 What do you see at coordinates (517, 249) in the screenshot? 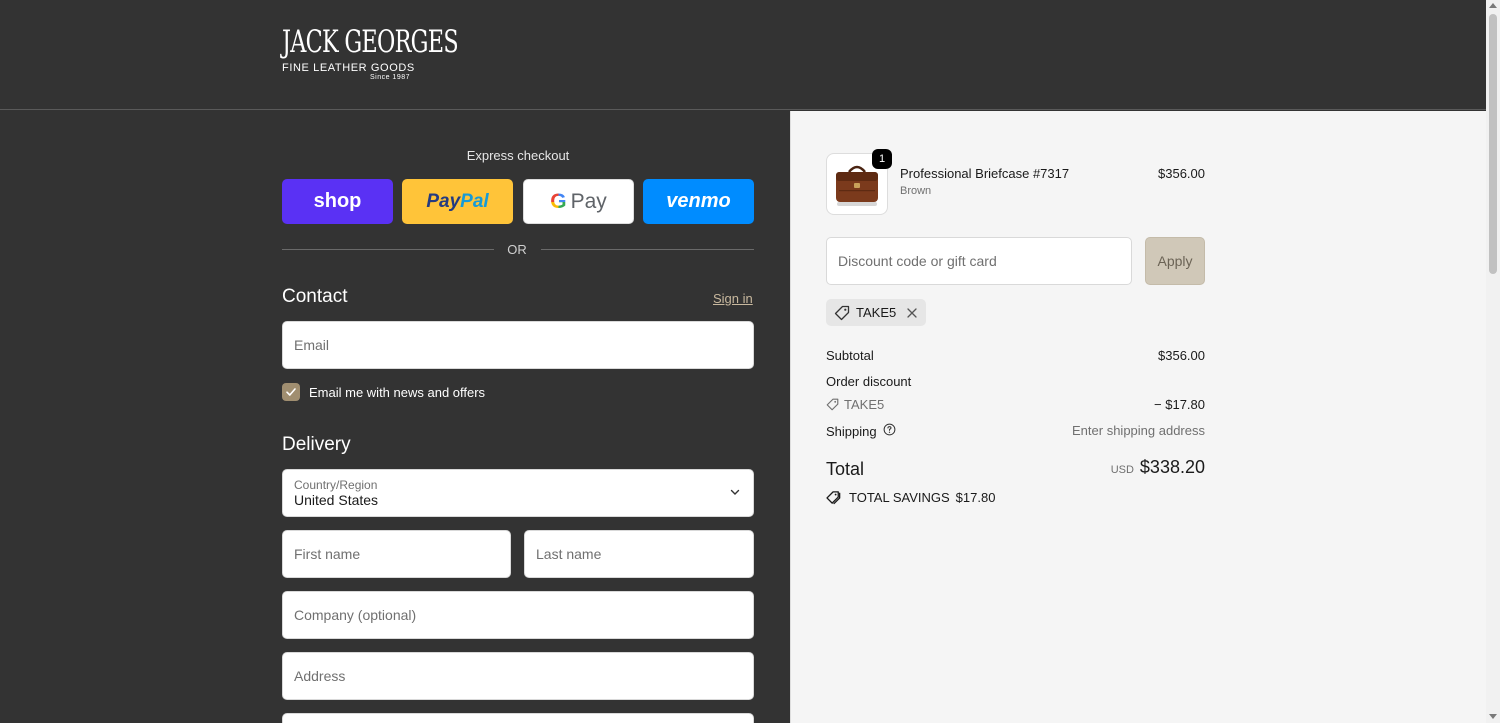
I see `or-divider-label: OR` at bounding box center [517, 249].